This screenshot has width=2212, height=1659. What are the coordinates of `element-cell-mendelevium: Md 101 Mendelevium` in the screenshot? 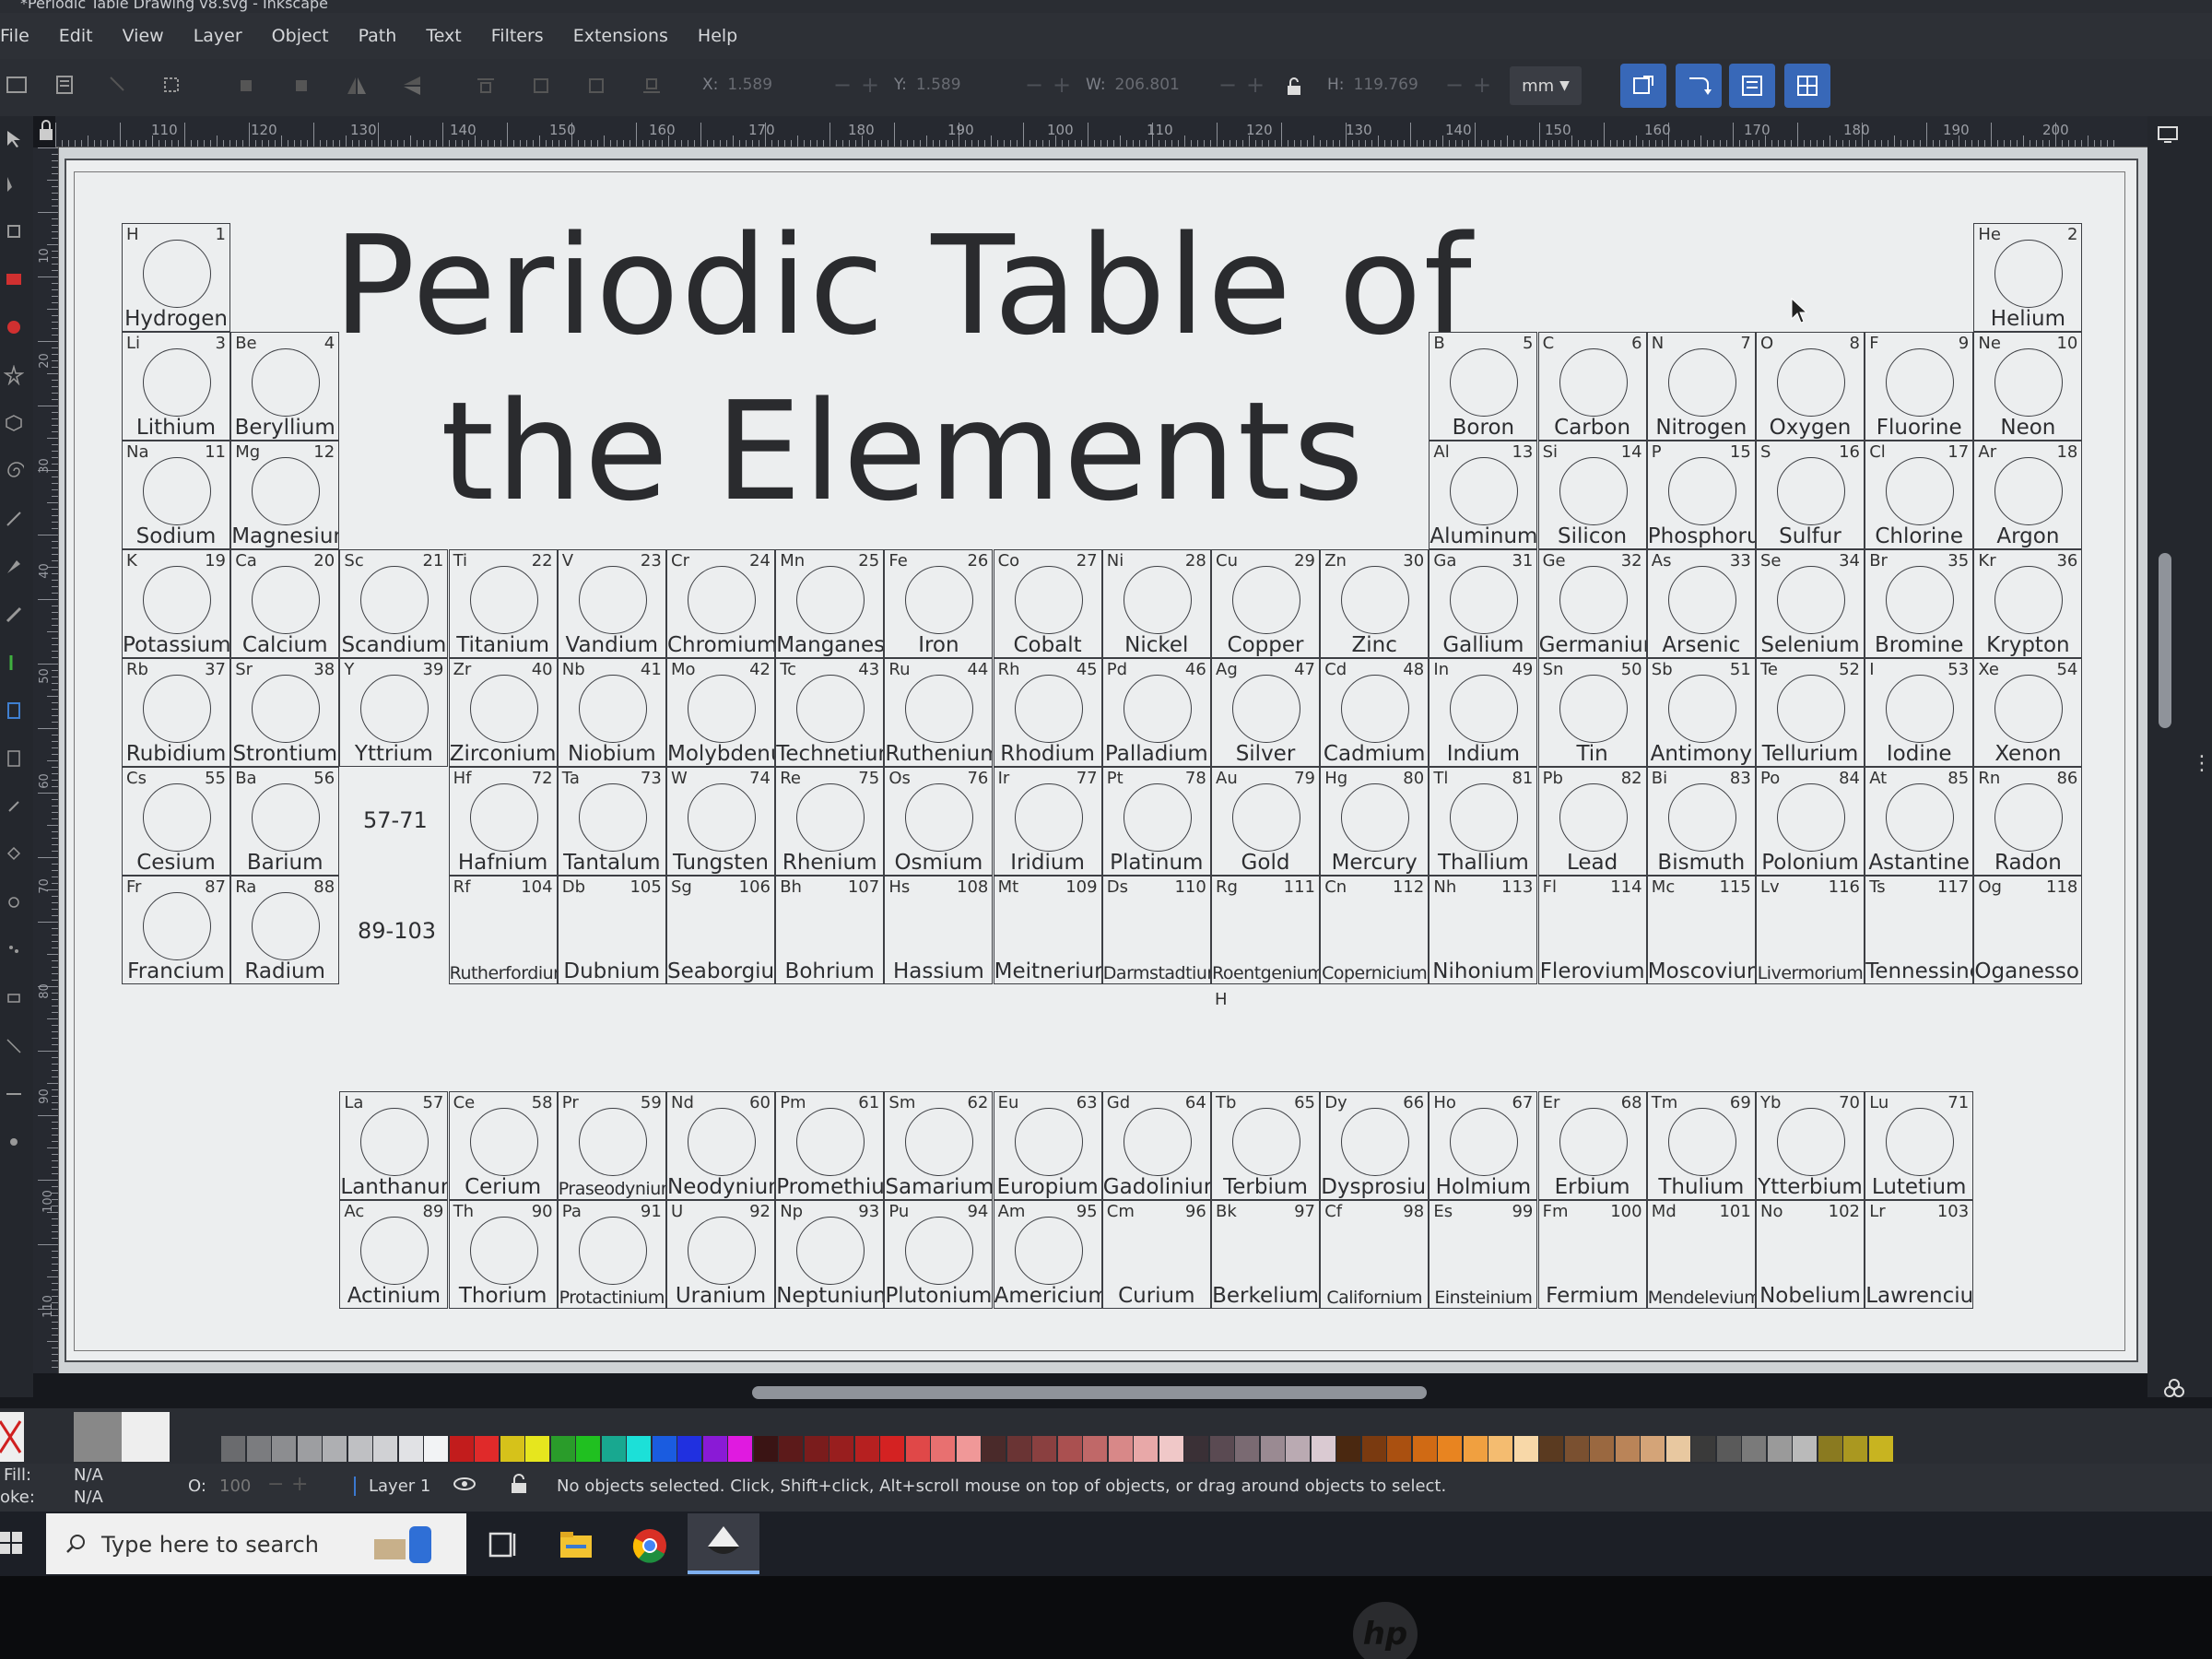 It's located at (1701, 1254).